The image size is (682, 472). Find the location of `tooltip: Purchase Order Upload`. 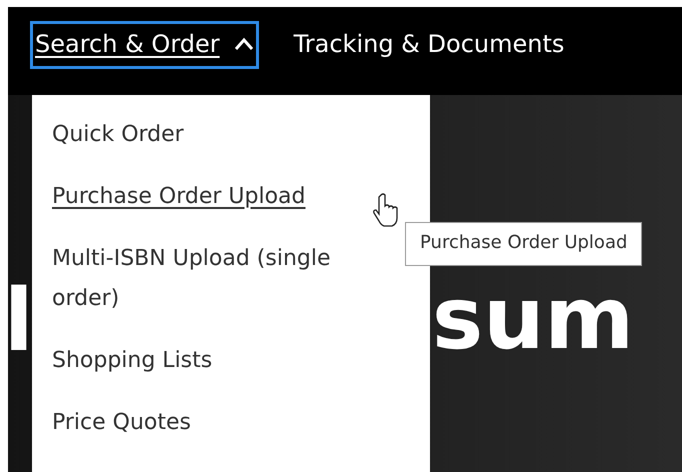

tooltip: Purchase Order Upload is located at coordinates (523, 244).